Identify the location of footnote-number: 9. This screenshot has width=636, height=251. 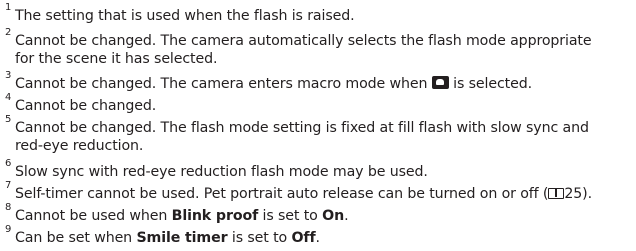
(8, 229).